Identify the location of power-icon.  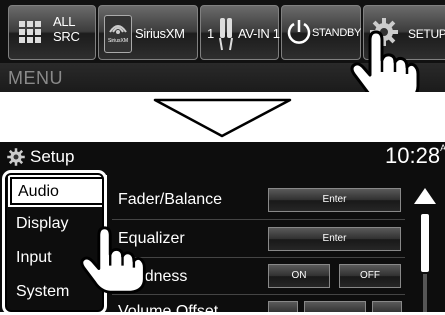
(299, 32).